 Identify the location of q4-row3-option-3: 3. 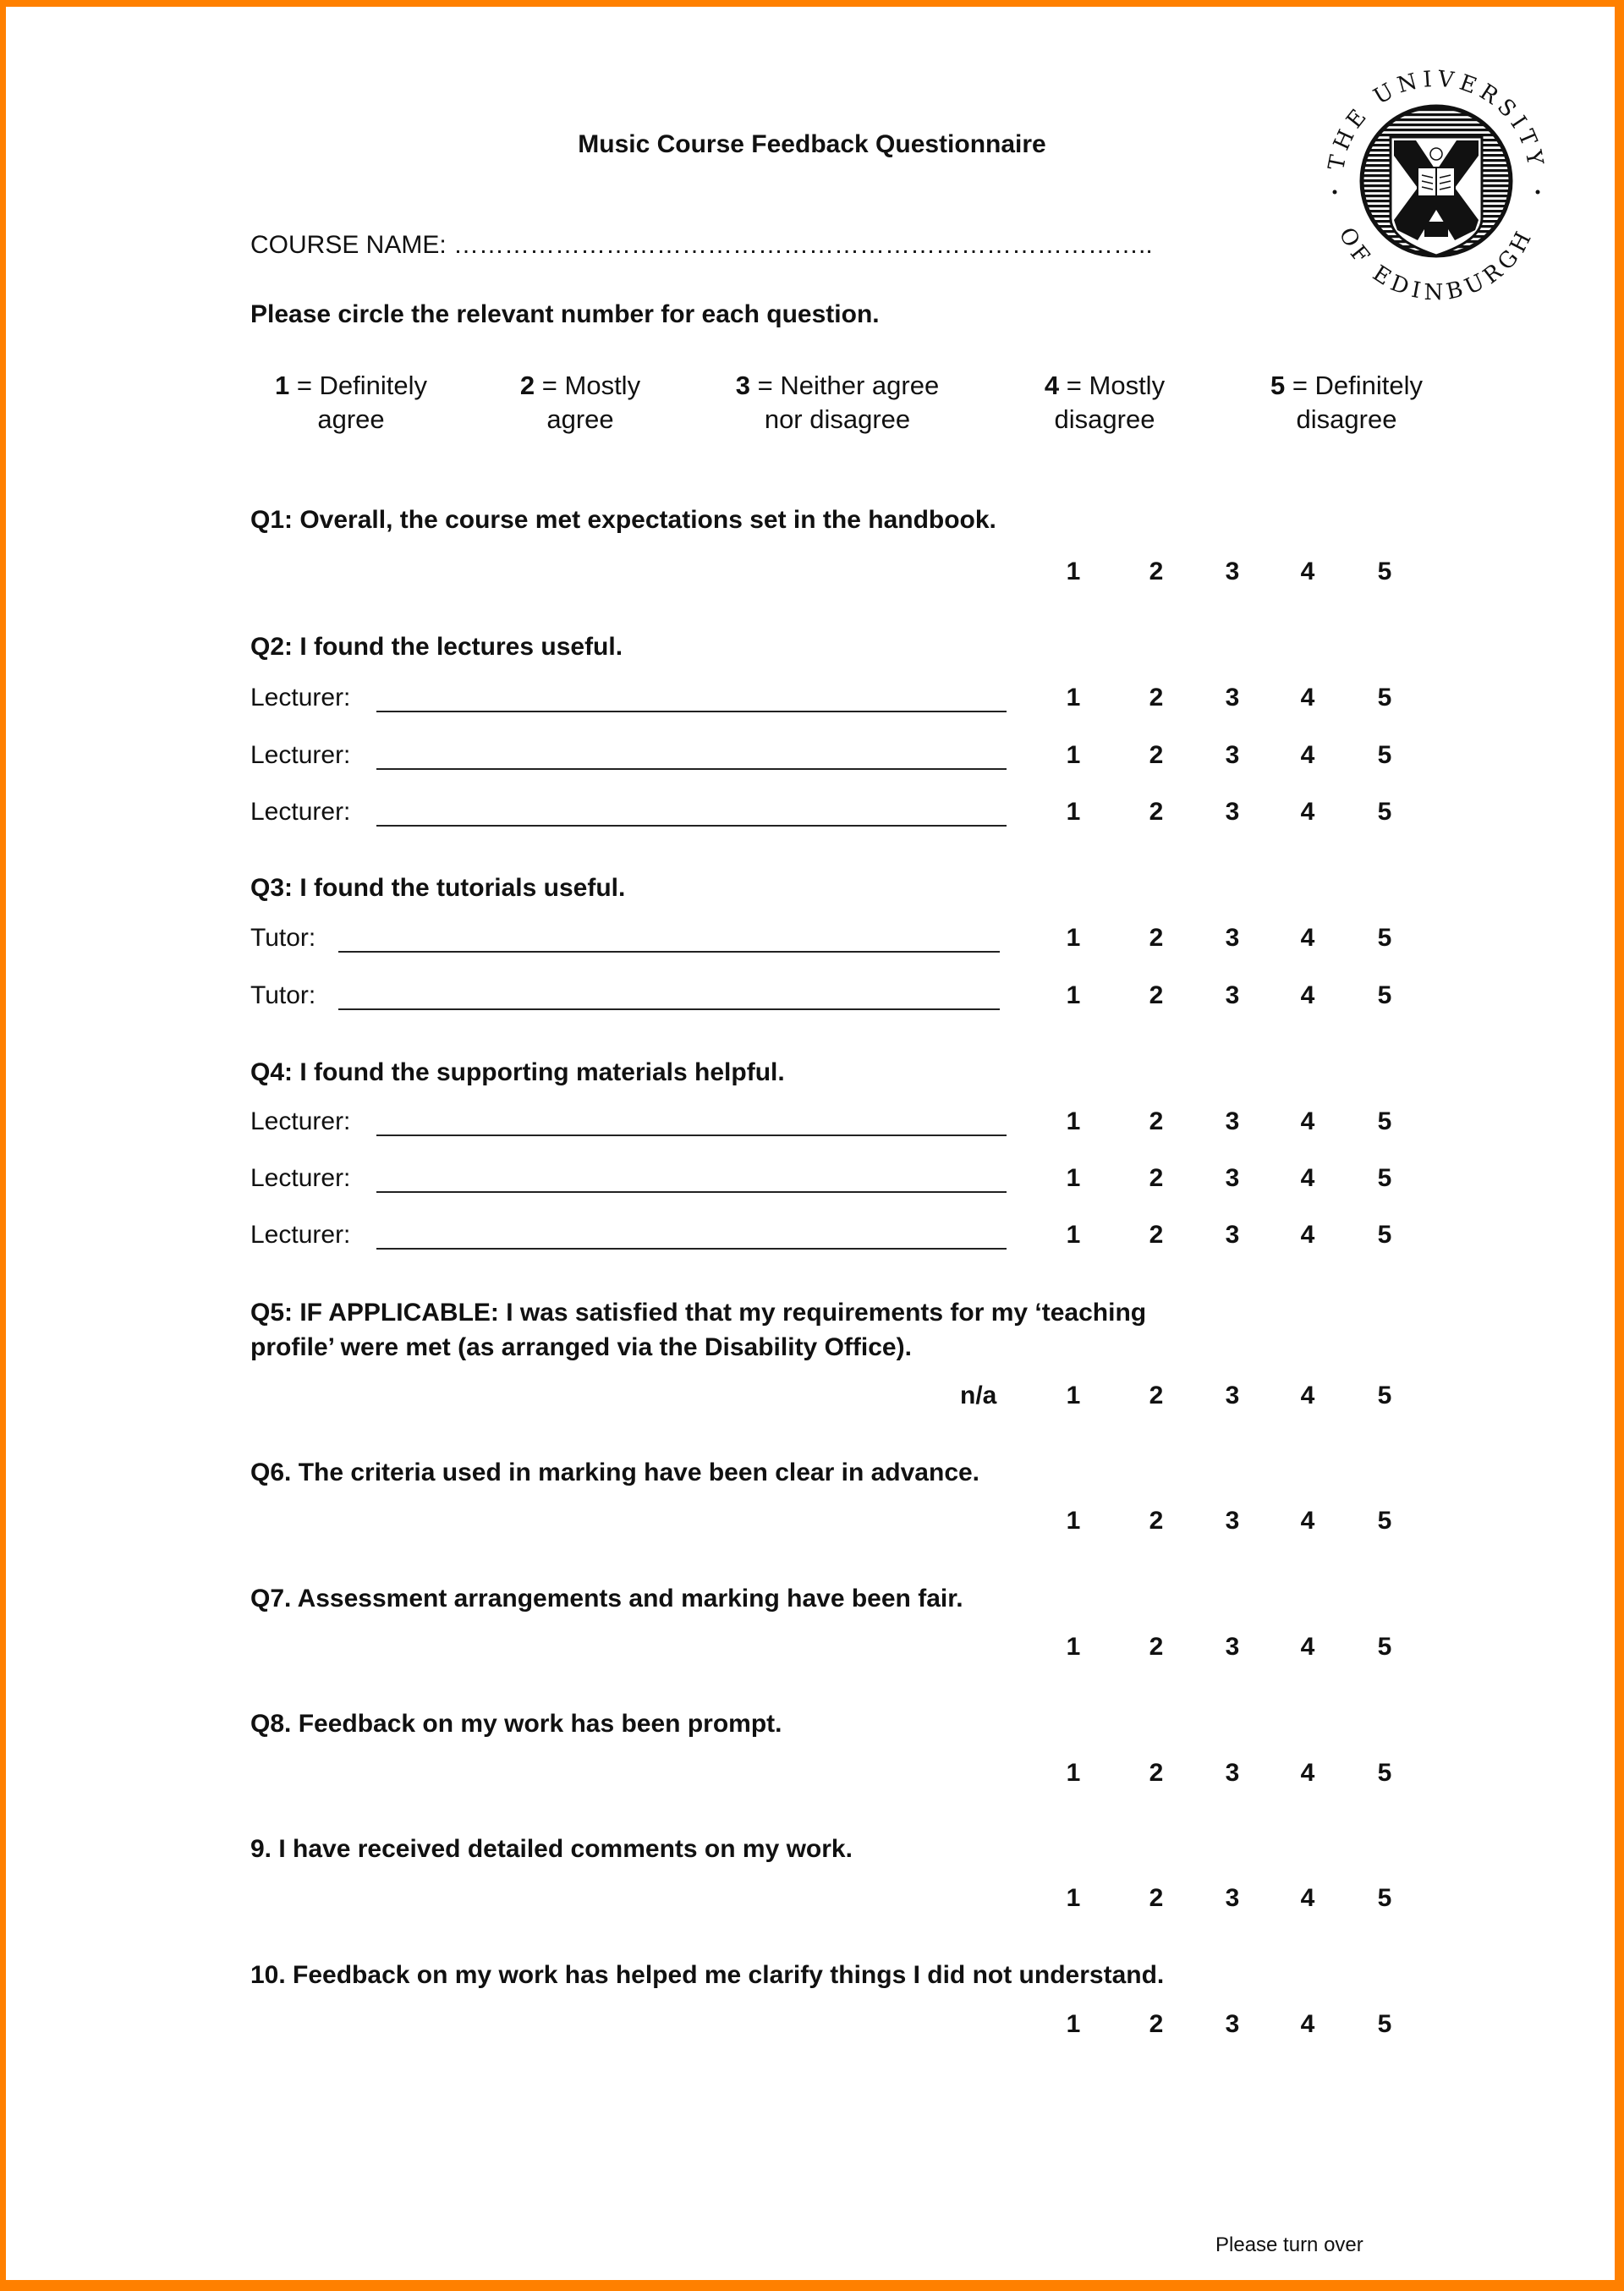
(1232, 1236).